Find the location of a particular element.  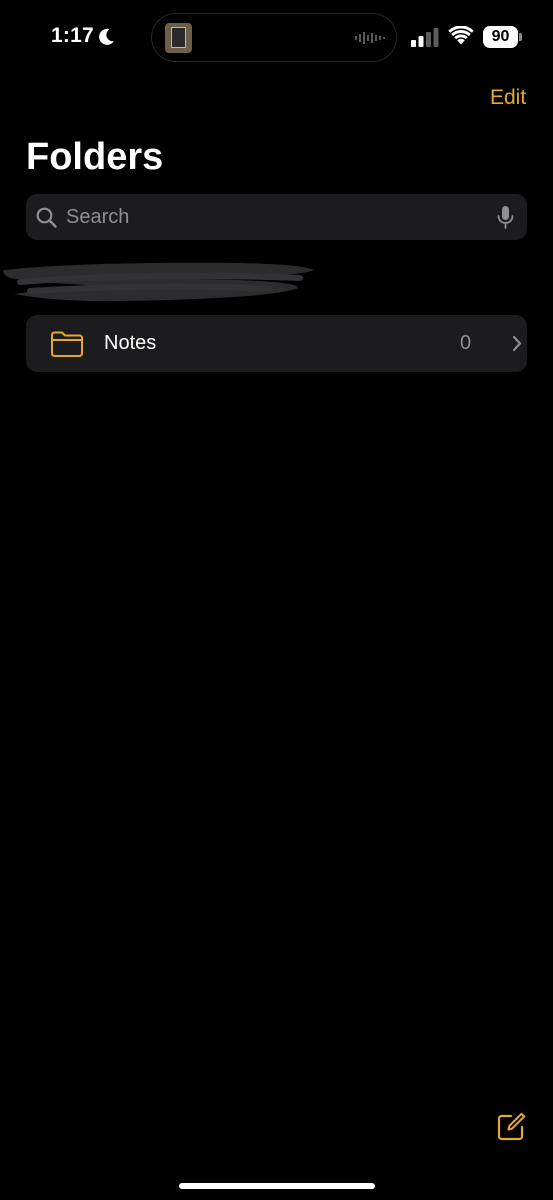

cellular-icon is located at coordinates (425, 37).